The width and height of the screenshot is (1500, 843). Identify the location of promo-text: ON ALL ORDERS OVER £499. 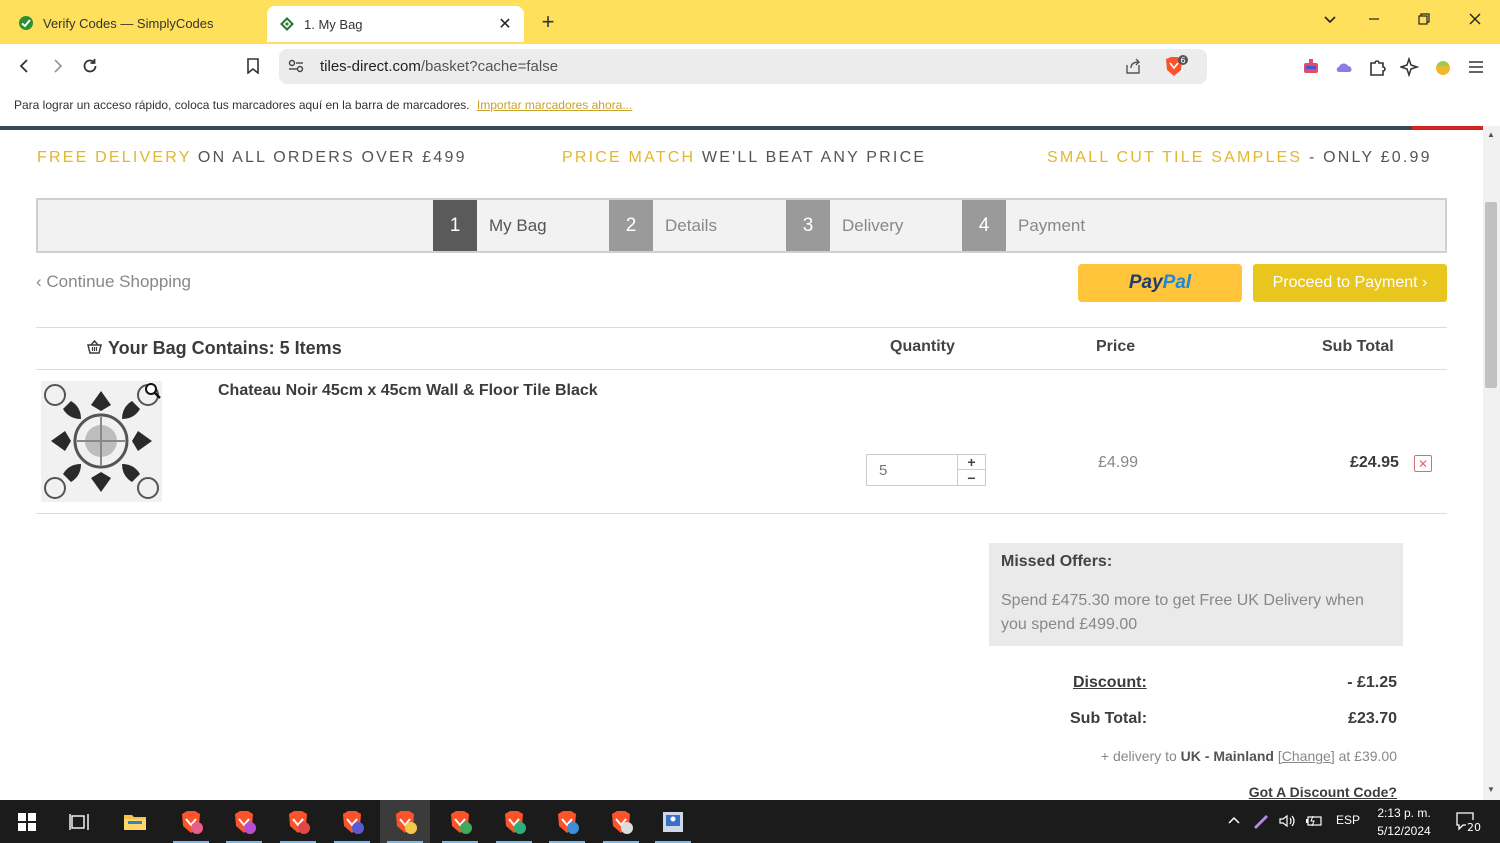
(329, 157).